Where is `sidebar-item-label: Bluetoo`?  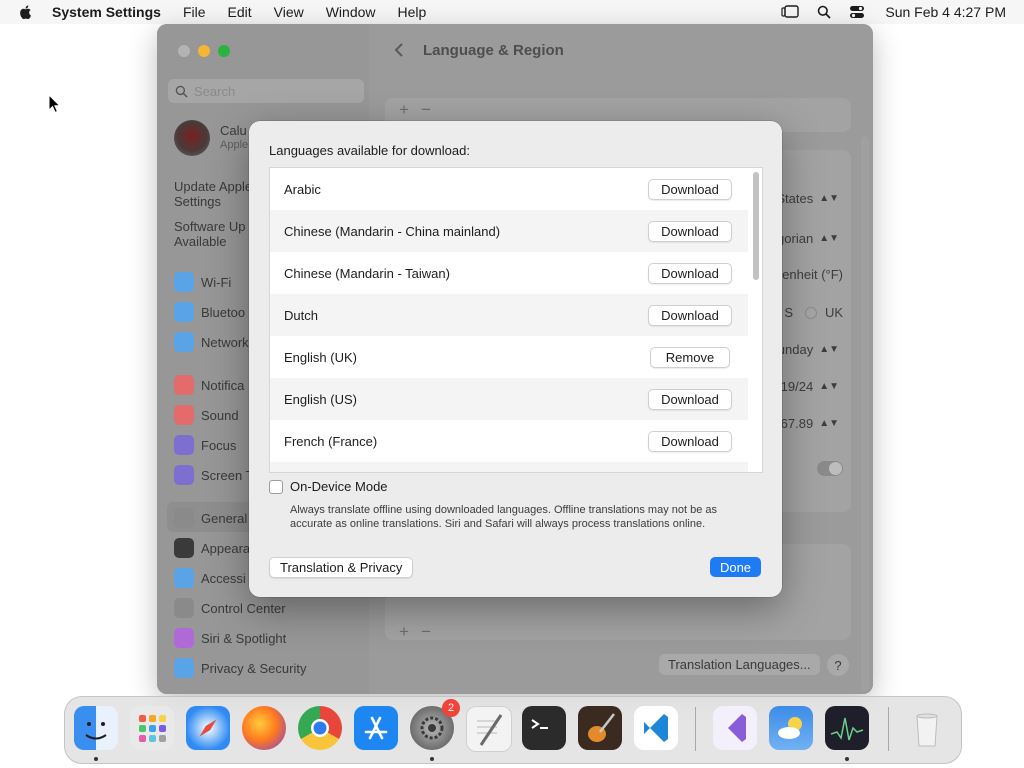 sidebar-item-label: Bluetoo is located at coordinates (223, 312).